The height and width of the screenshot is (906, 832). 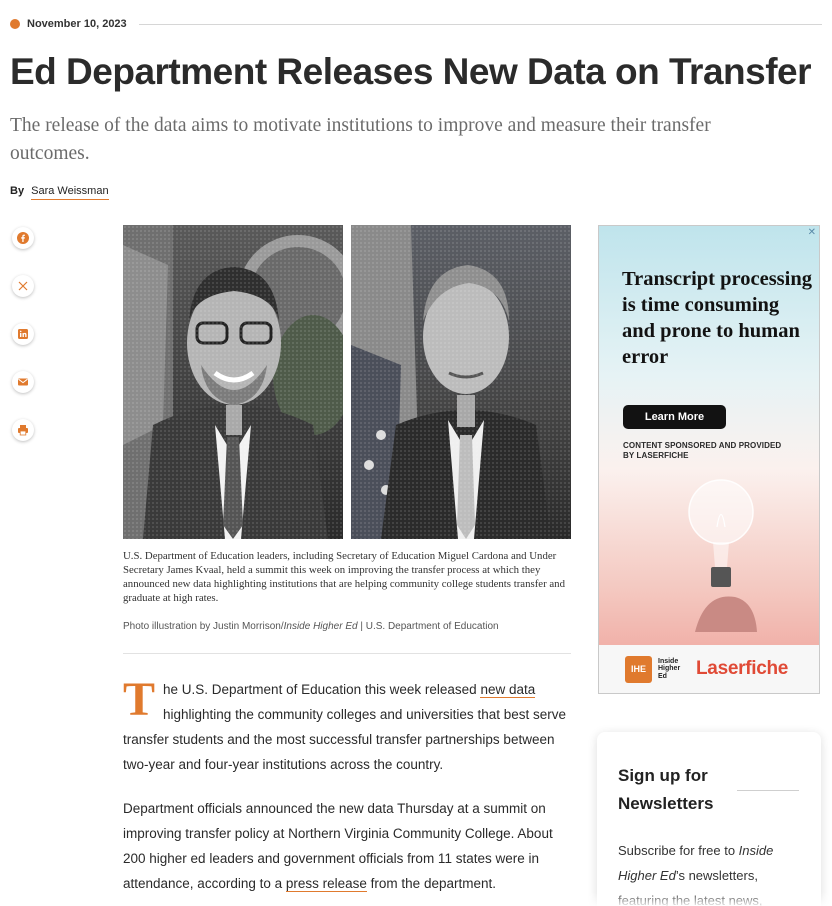 What do you see at coordinates (326, 884) in the screenshot?
I see `press-release-link: press release` at bounding box center [326, 884].